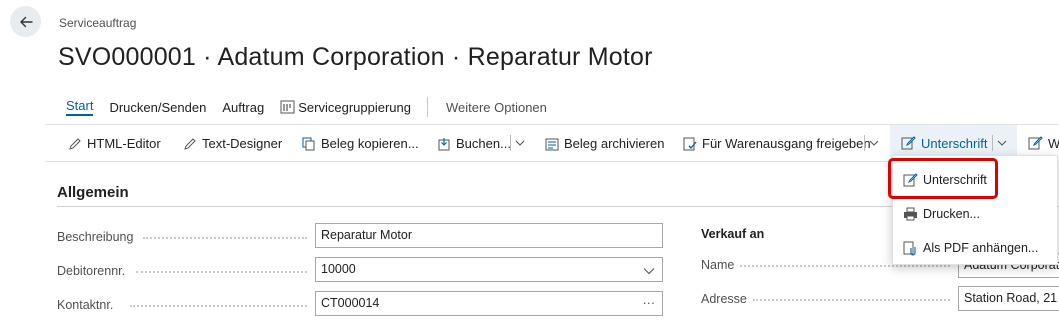  Describe the element at coordinates (1008, 298) in the screenshot. I see `sell-to-address-field: Station Road, 21` at that location.